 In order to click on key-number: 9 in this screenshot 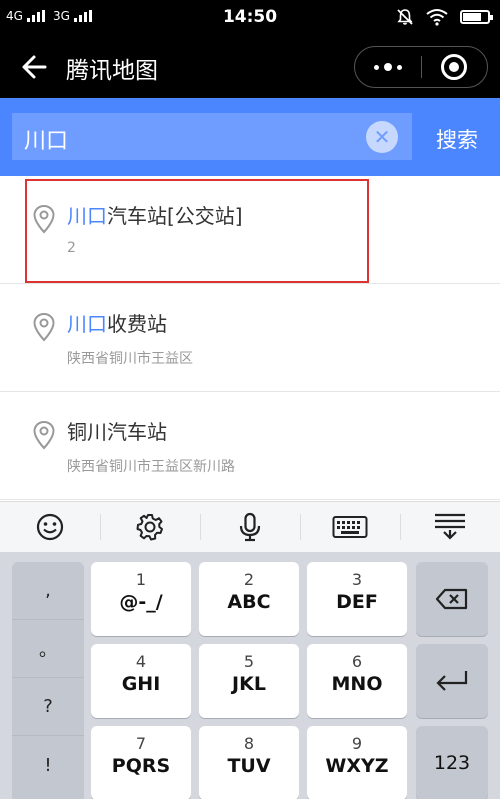, I will do `click(357, 743)`.